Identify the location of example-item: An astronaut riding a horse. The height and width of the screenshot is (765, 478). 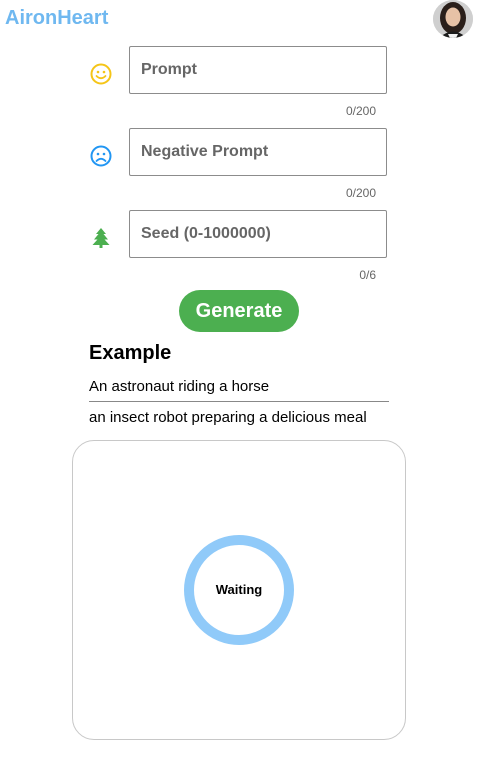
(239, 386).